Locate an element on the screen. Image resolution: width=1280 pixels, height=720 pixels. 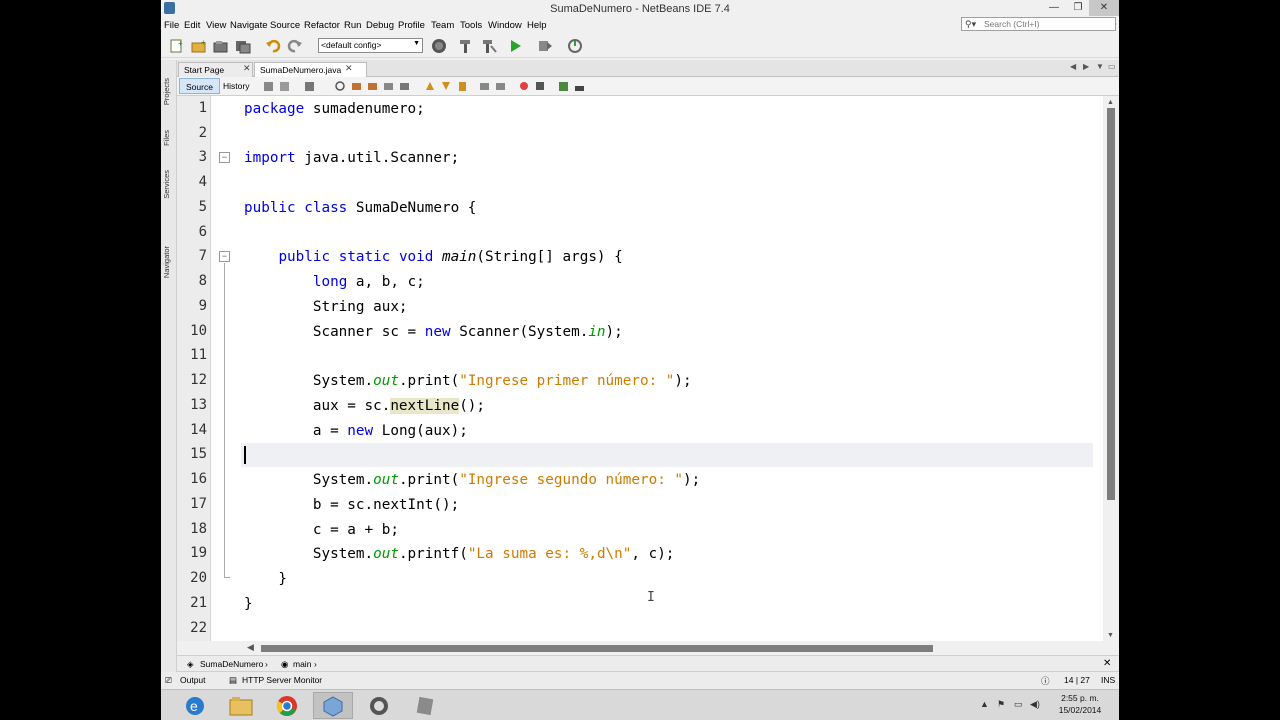
minimize-button: — is located at coordinates (1054, 8).